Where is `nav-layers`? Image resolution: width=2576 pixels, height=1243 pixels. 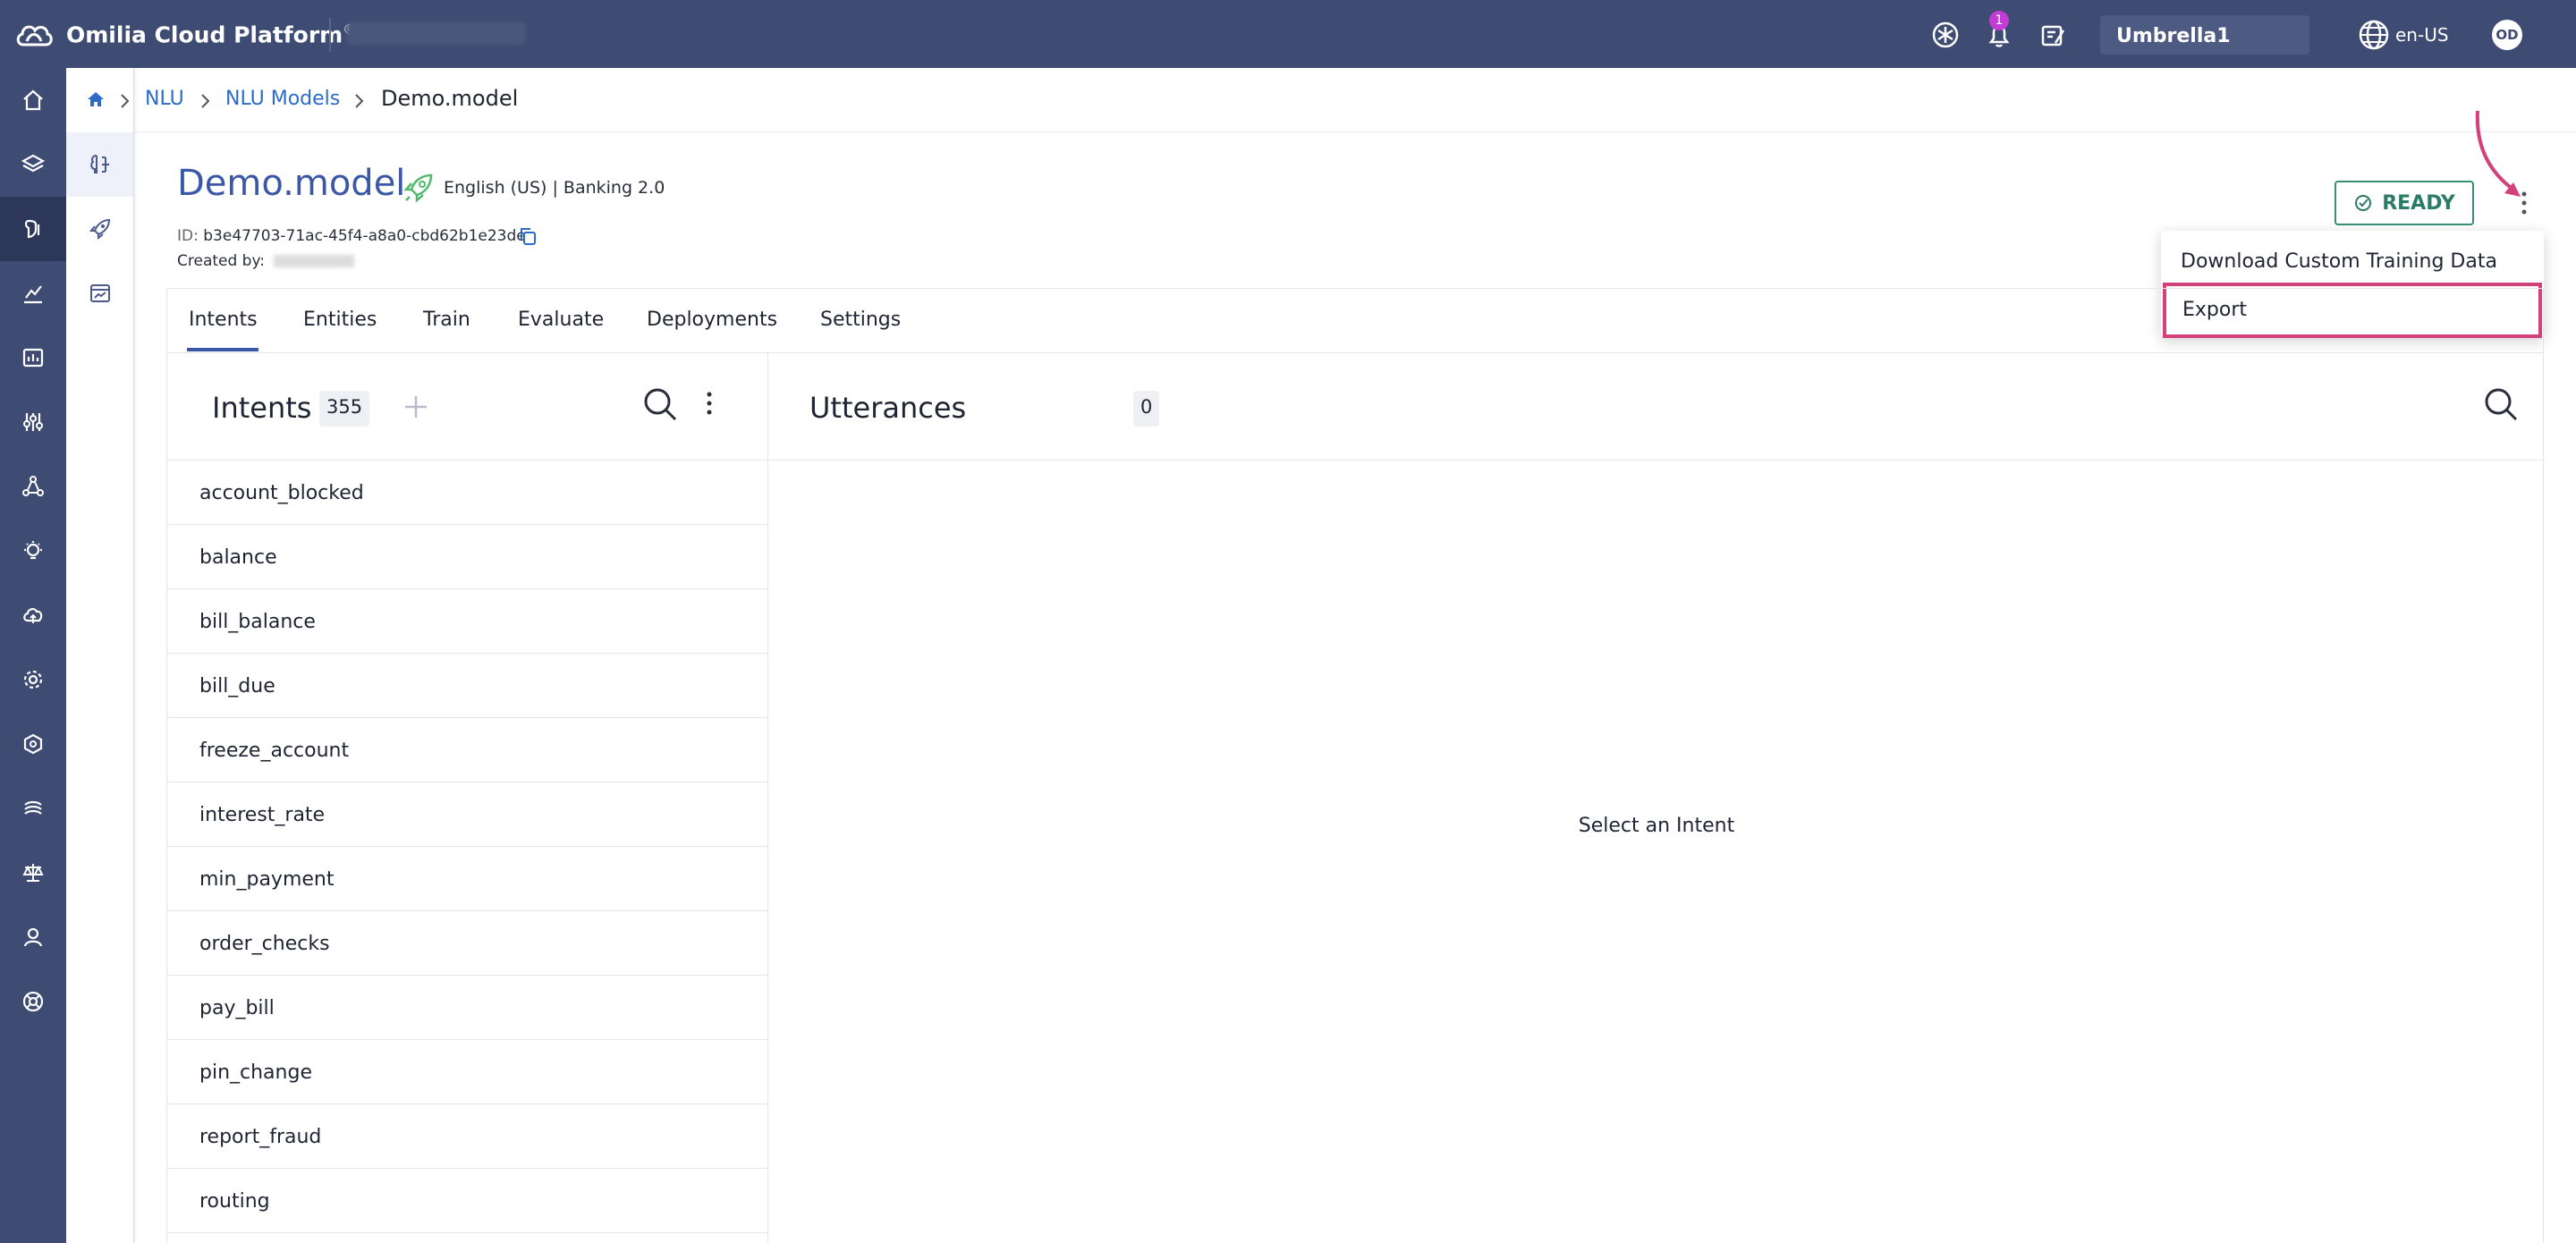
nav-layers is located at coordinates (33, 164).